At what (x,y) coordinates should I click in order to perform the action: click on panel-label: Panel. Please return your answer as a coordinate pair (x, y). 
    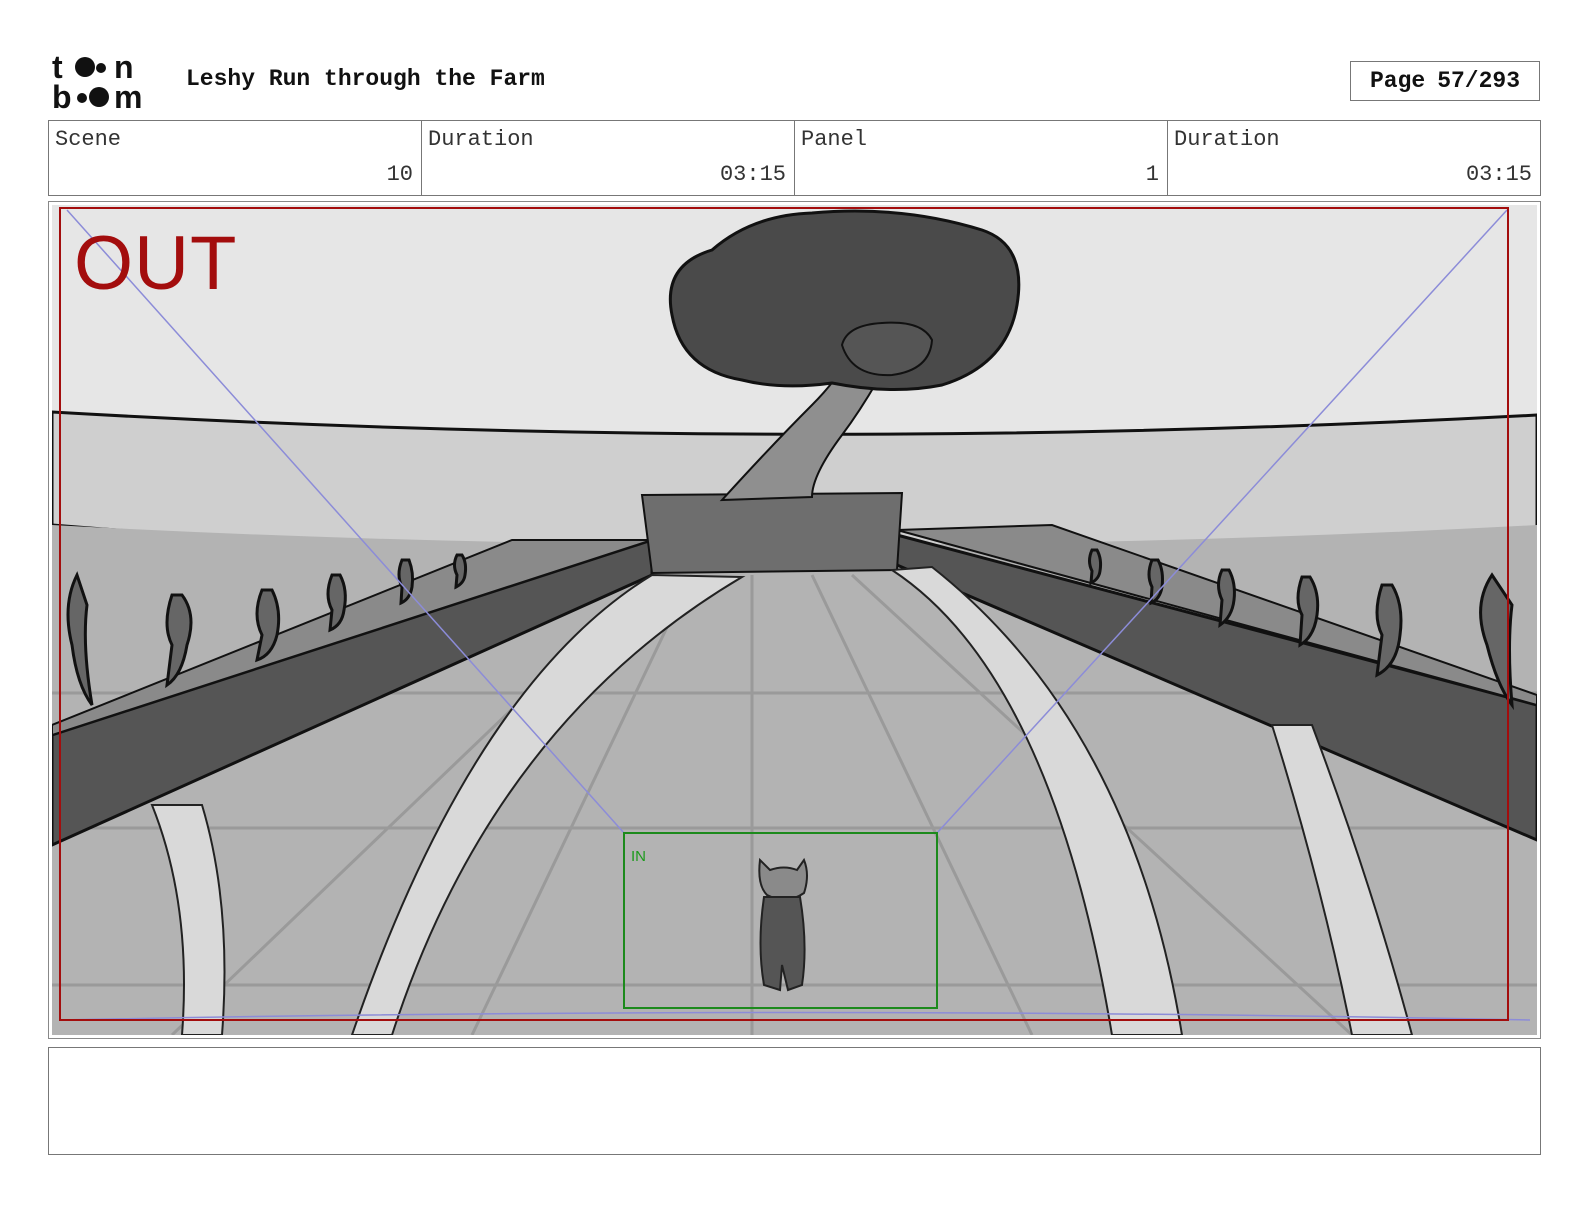
    Looking at the image, I should click on (834, 139).